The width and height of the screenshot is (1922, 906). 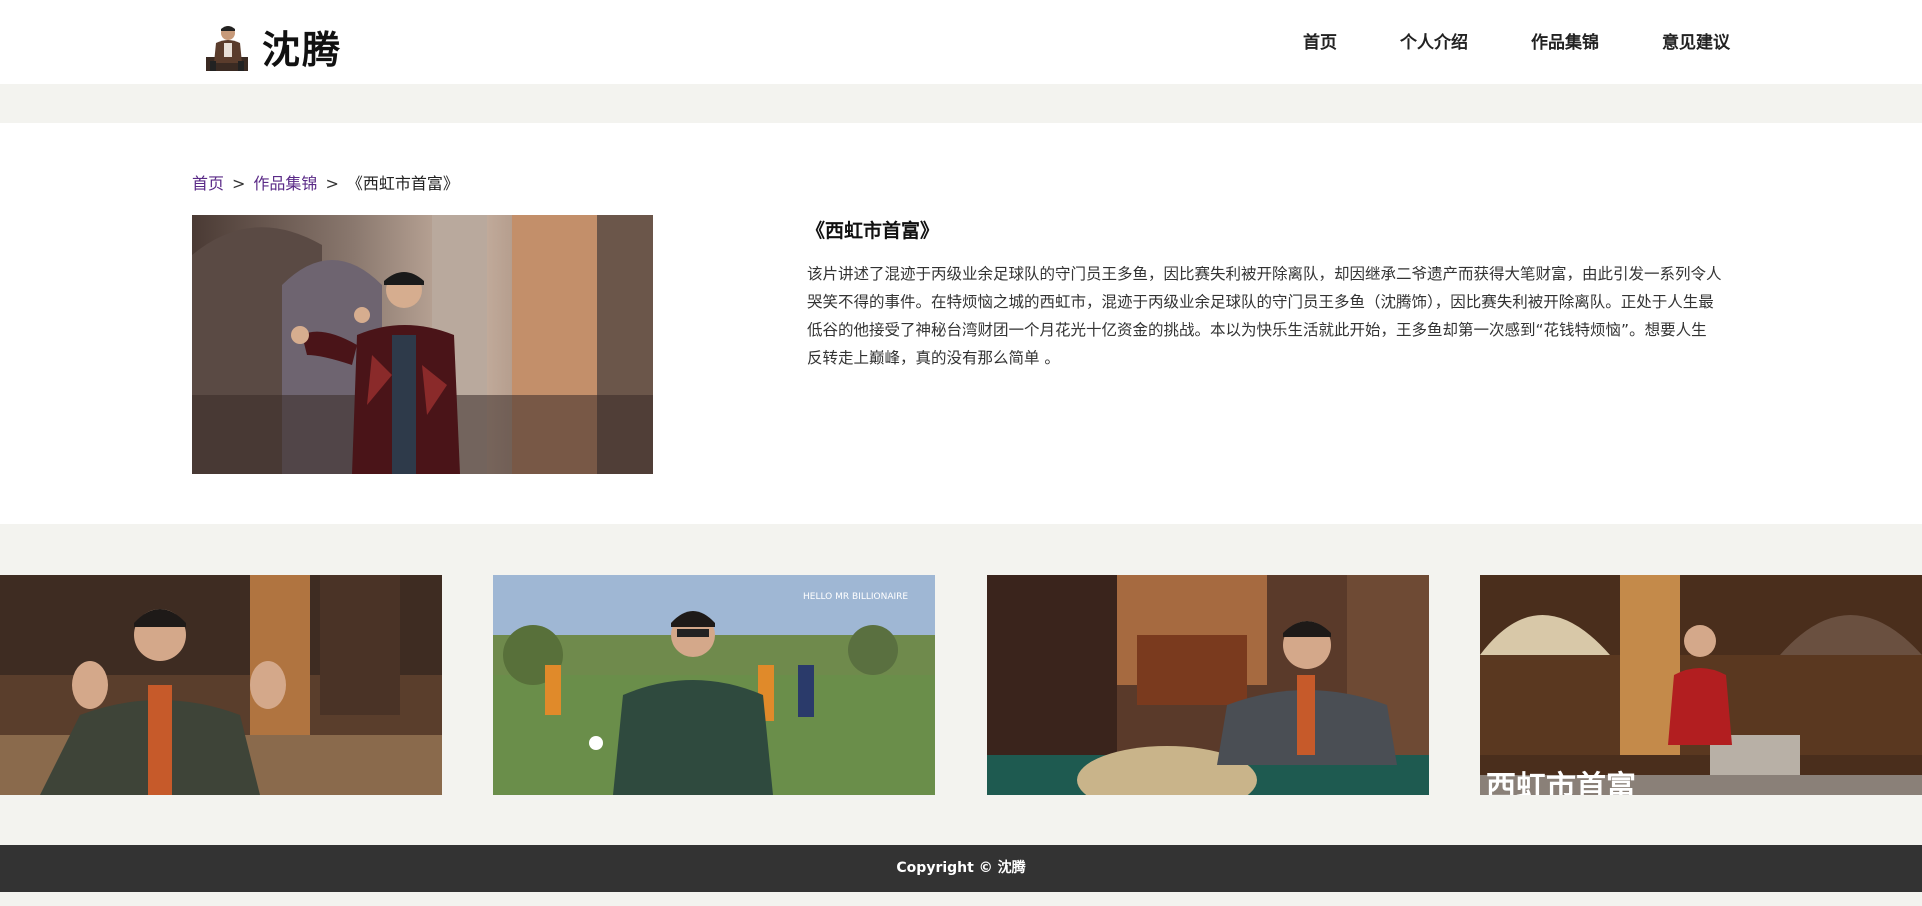 I want to click on site-header: 沈腾 首页 个人介绍 作品集锦 意见建议, so click(x=961, y=42).